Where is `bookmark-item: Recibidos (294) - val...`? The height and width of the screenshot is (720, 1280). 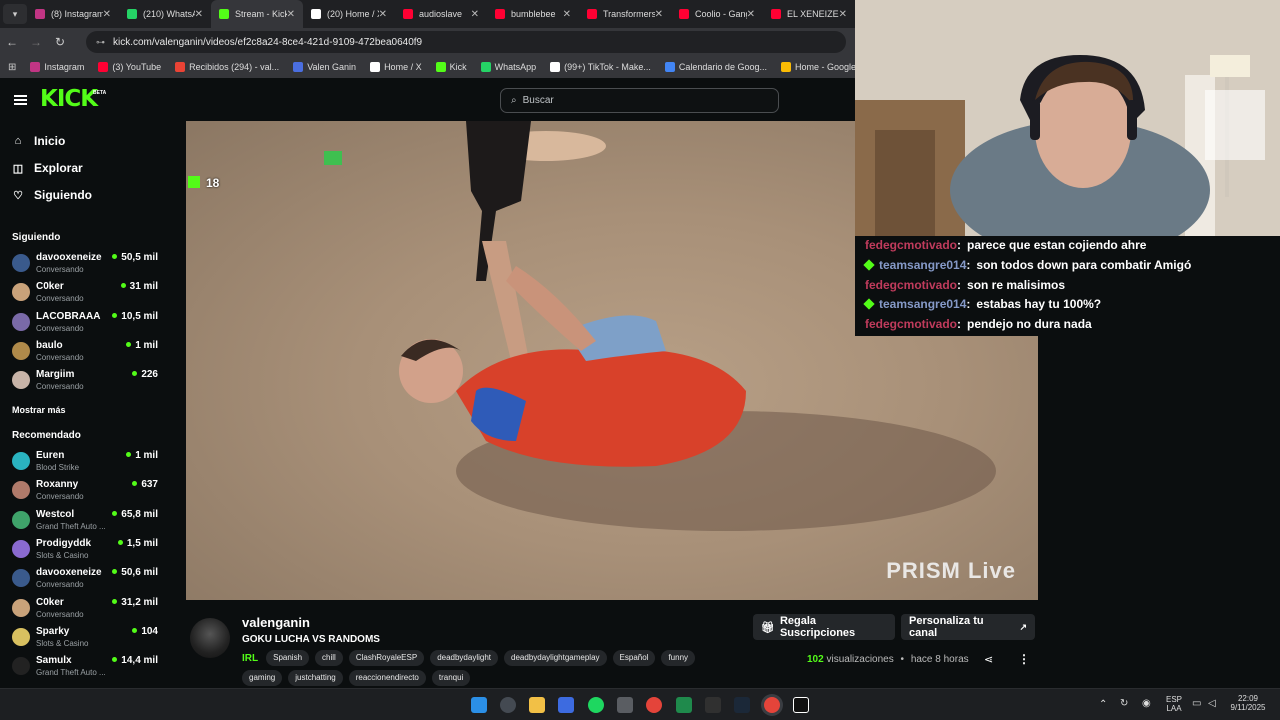
bookmark-item: Recibidos (294) - val... is located at coordinates (227, 67).